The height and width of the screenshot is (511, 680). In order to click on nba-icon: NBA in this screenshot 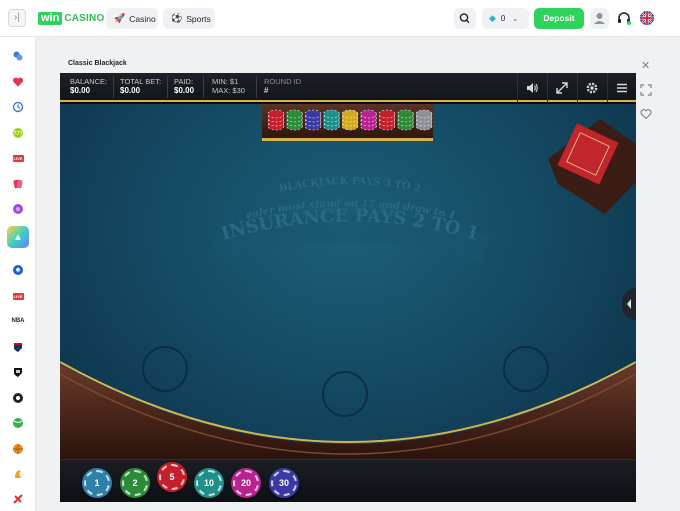, I will do `click(18, 321)`.